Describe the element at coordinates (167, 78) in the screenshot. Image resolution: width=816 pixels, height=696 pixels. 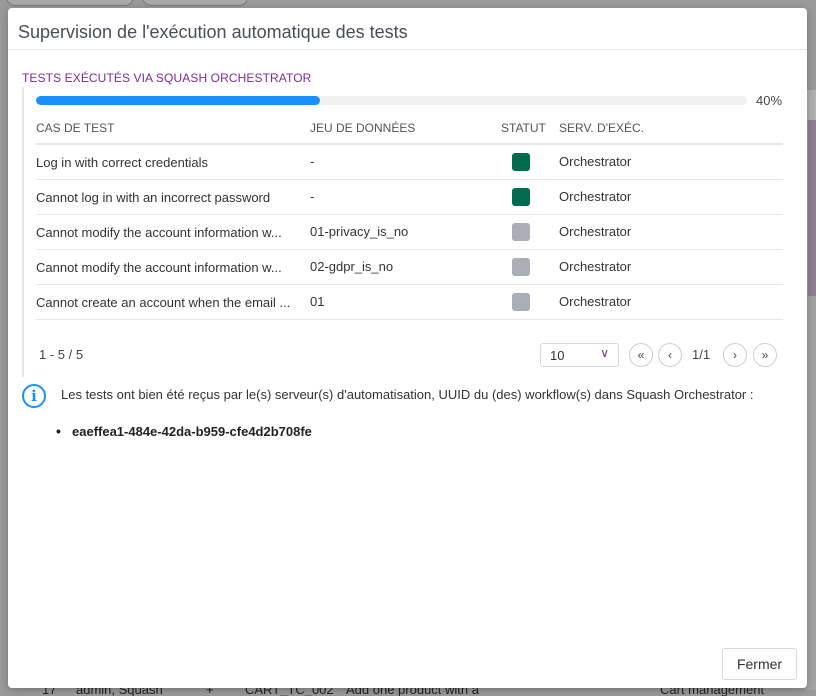
I see `section-title: TESTS EXÉCUTÉS VIA SQUASH ORCHESTRATOR` at that location.